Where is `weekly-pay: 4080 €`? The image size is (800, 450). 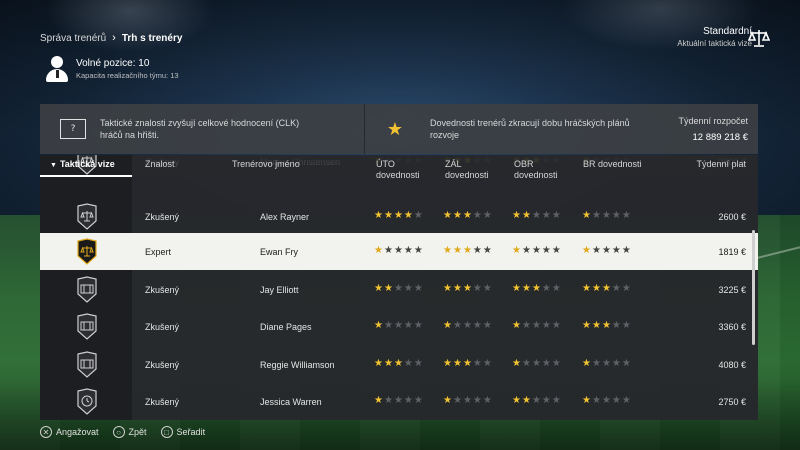 weekly-pay: 4080 € is located at coordinates (732, 365).